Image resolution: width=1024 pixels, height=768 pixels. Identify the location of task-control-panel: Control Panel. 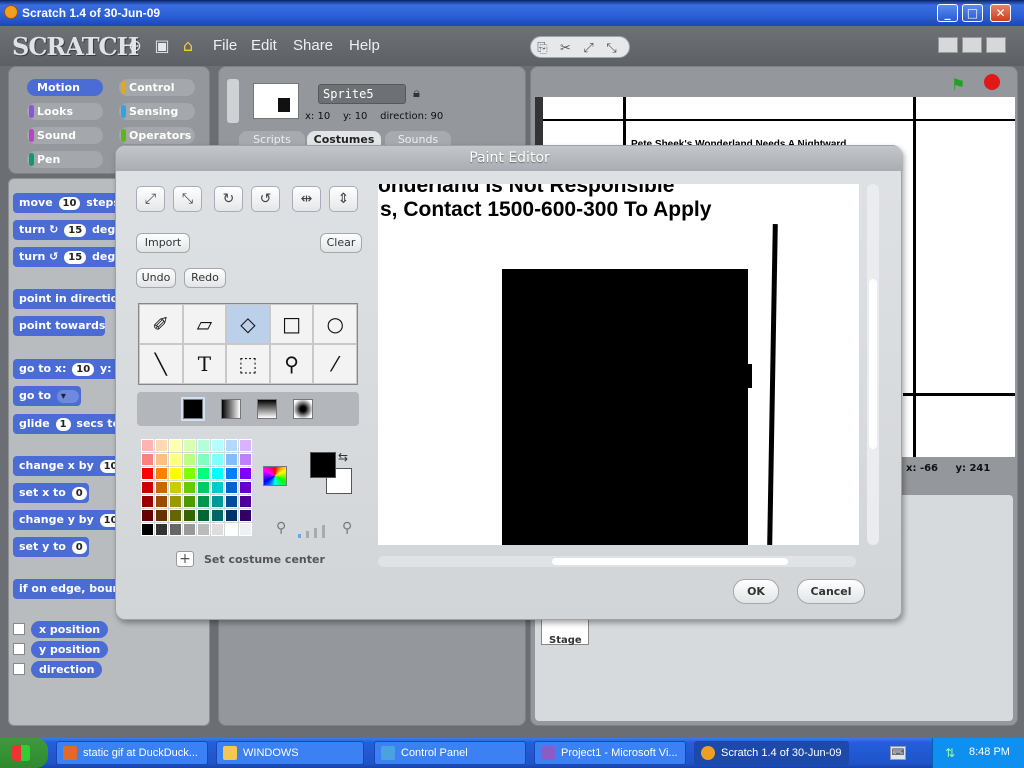
(450, 753).